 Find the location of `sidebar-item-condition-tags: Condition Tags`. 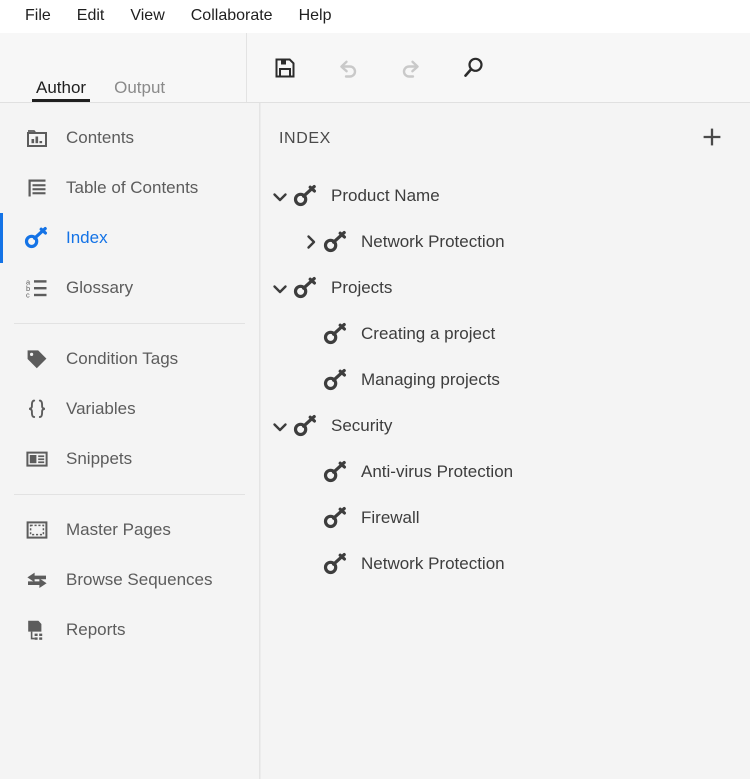

sidebar-item-condition-tags: Condition Tags is located at coordinates (129, 359).